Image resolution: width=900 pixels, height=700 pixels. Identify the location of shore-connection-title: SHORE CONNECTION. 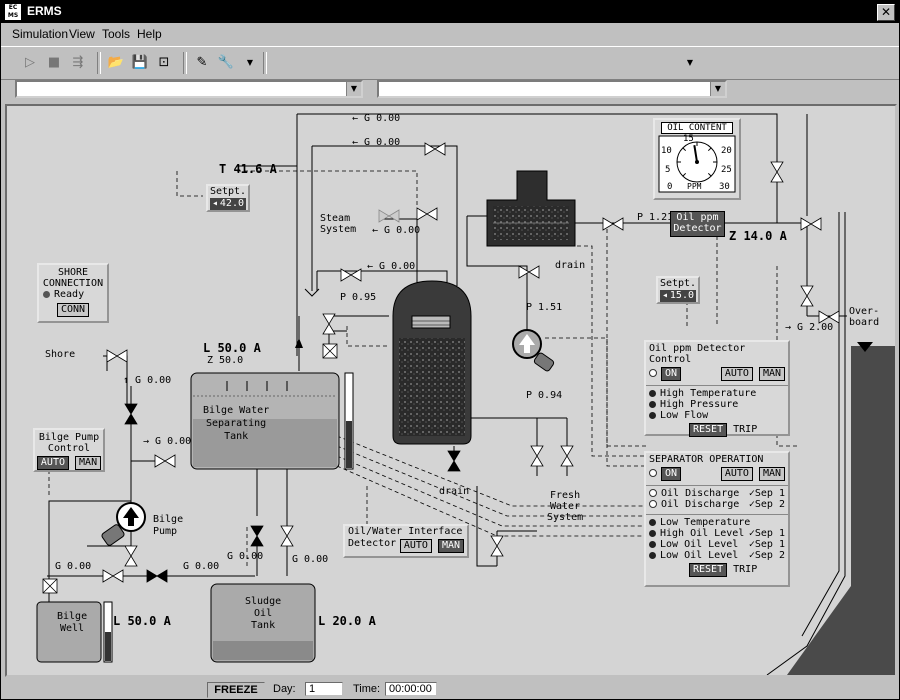
(73, 278).